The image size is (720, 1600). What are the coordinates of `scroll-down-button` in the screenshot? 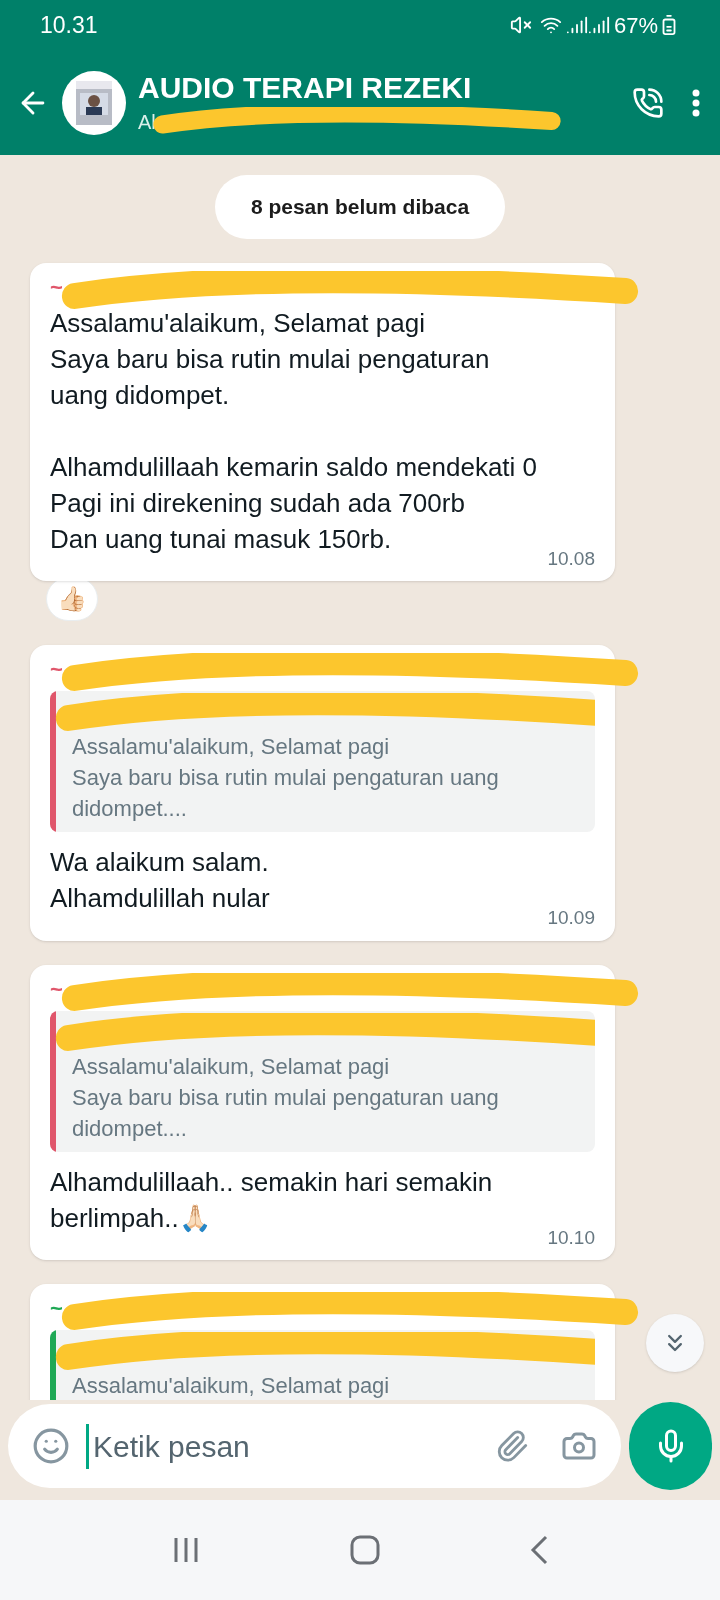 It's located at (675, 1343).